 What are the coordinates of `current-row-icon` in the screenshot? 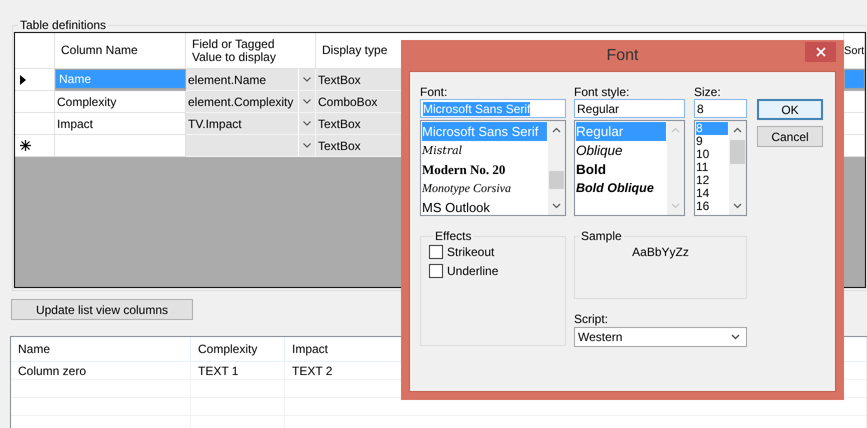 It's located at (23, 79).